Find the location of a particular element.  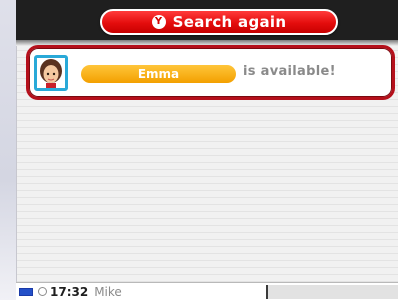

availability-text: is available! is located at coordinates (289, 71).